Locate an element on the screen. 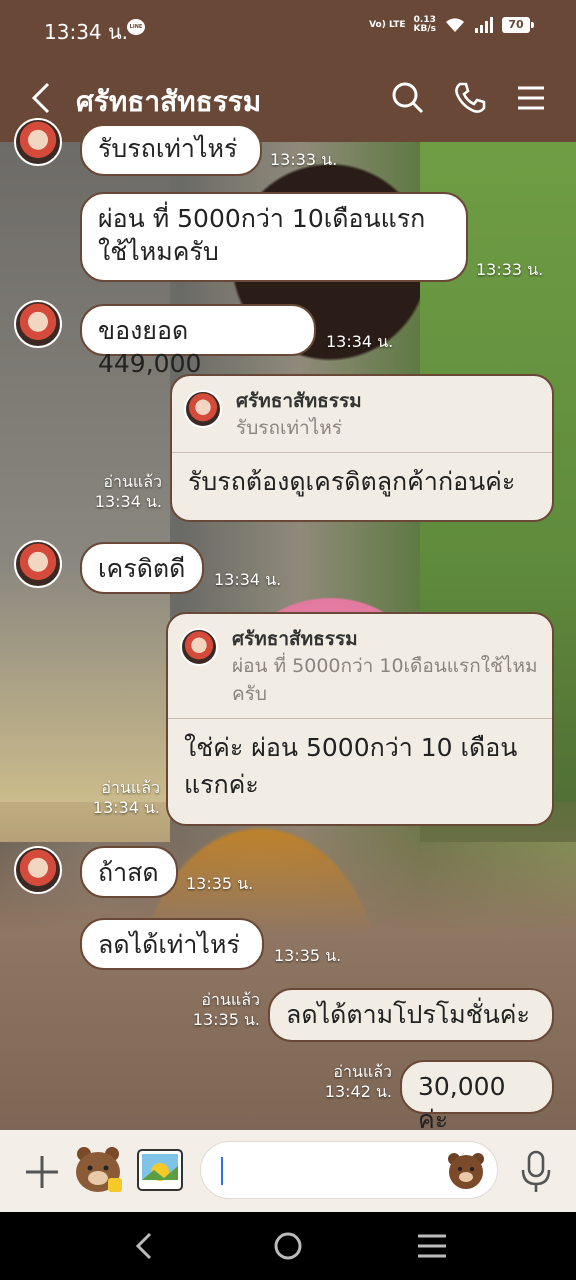  photo-icon is located at coordinates (160, 1171).